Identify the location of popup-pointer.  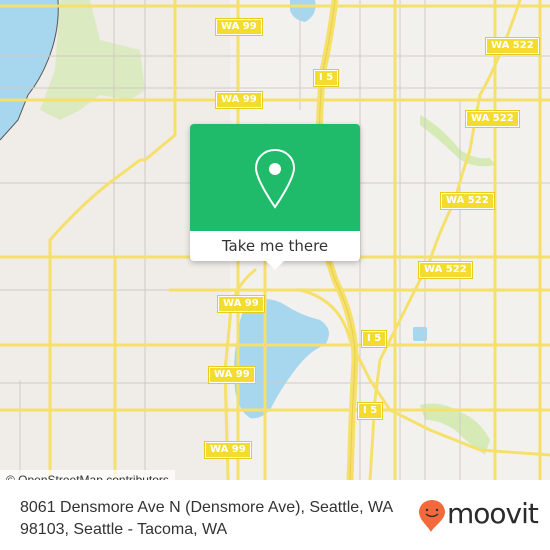
(275, 265).